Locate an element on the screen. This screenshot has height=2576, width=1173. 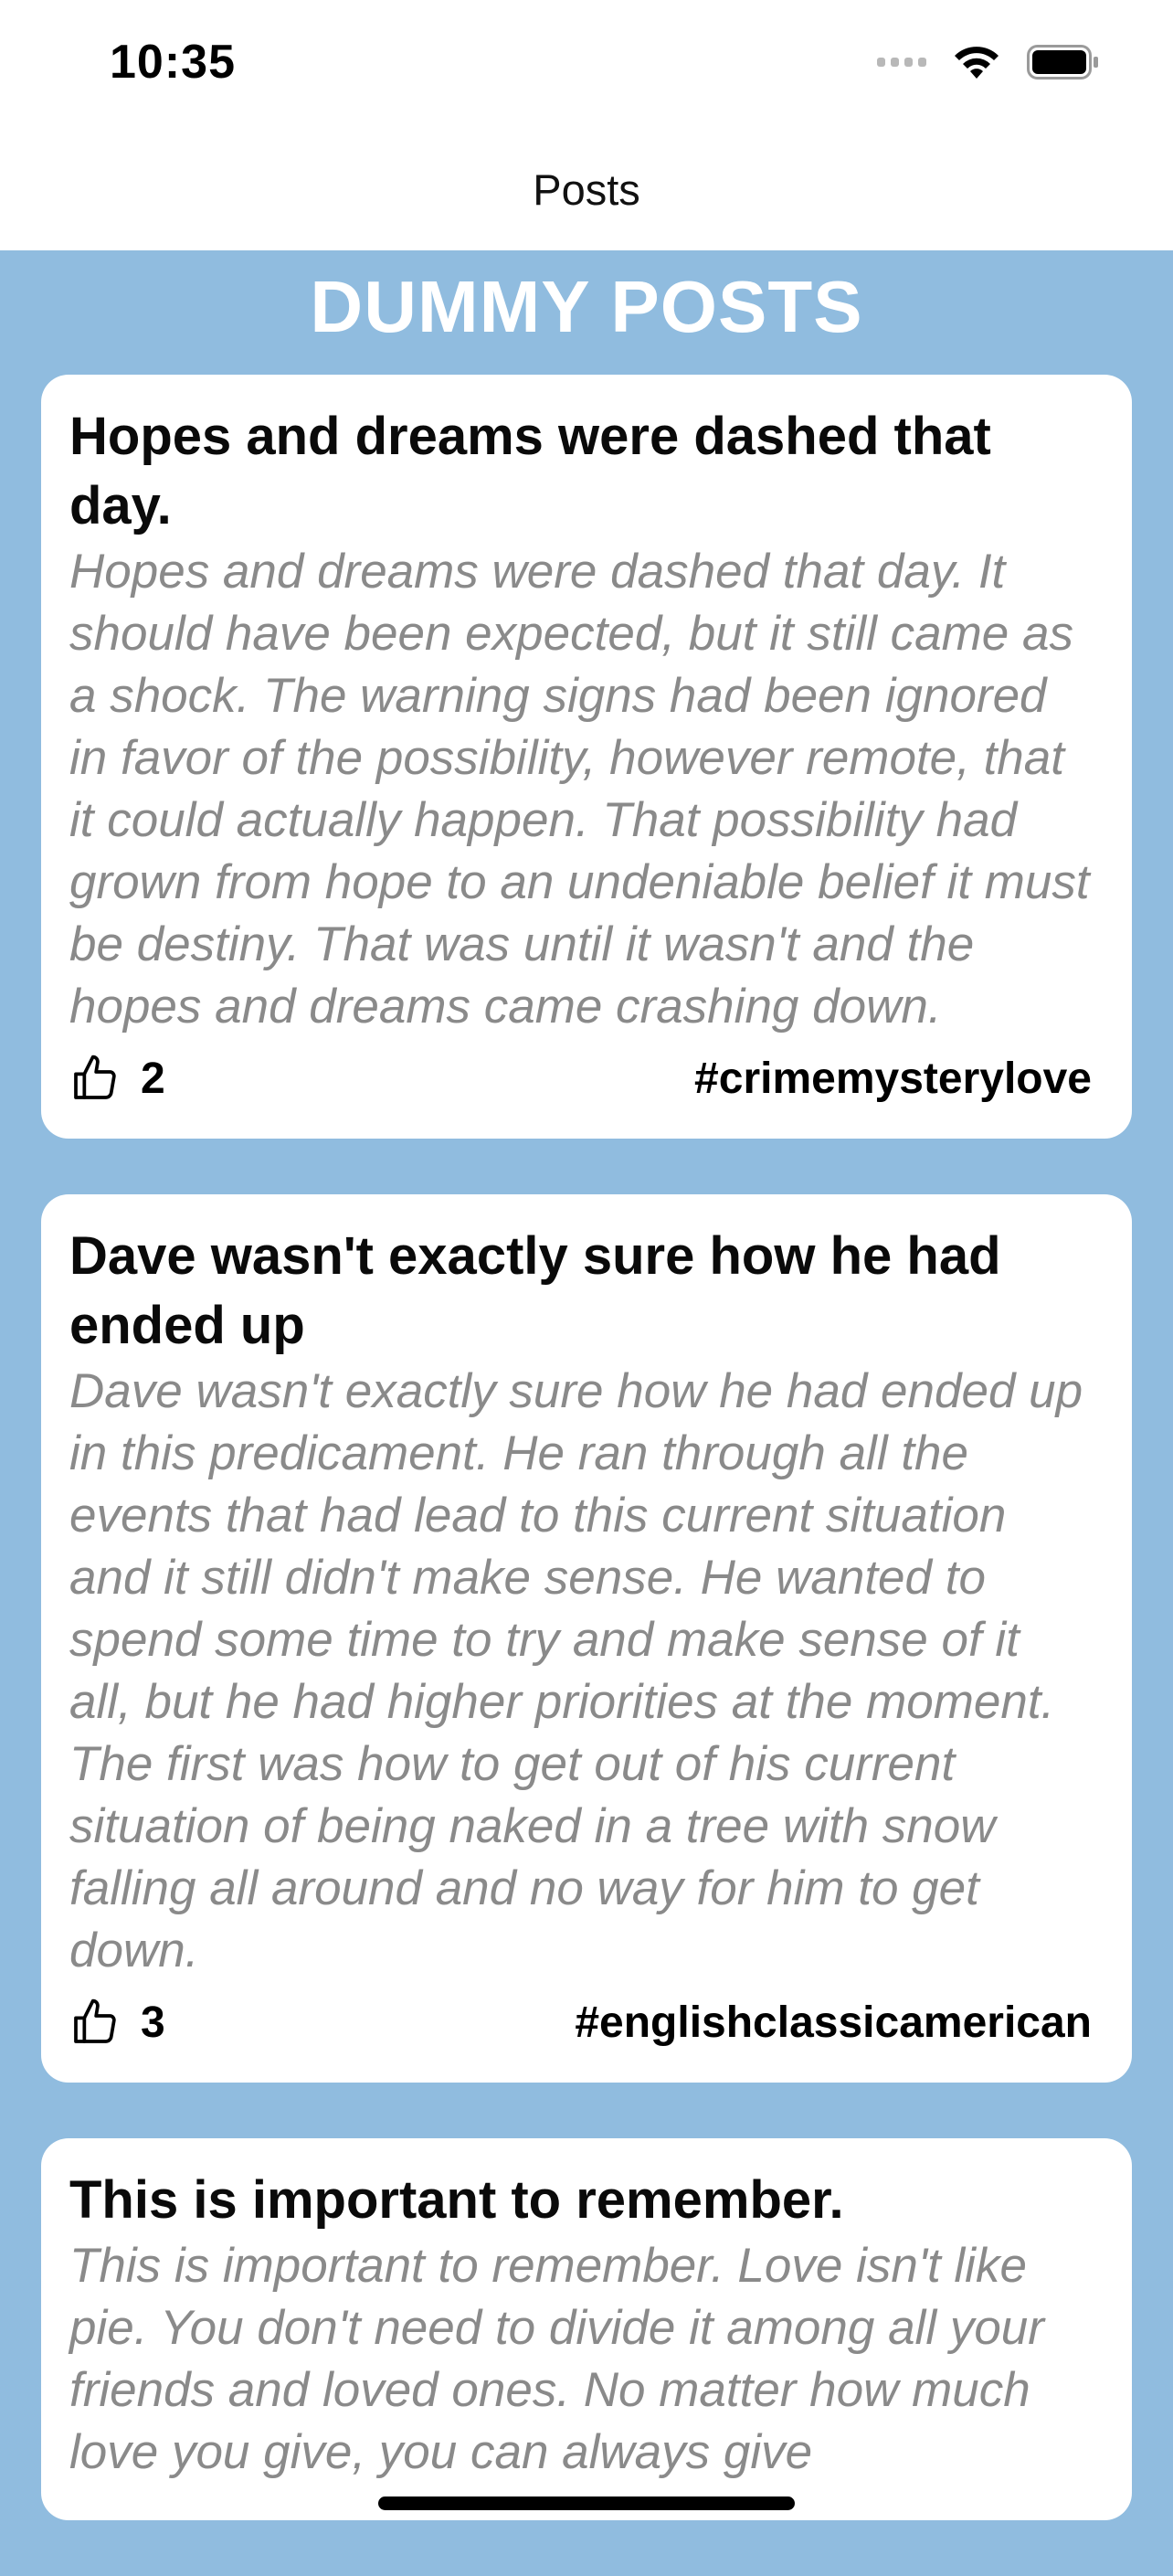
wifi-icon is located at coordinates (977, 63).